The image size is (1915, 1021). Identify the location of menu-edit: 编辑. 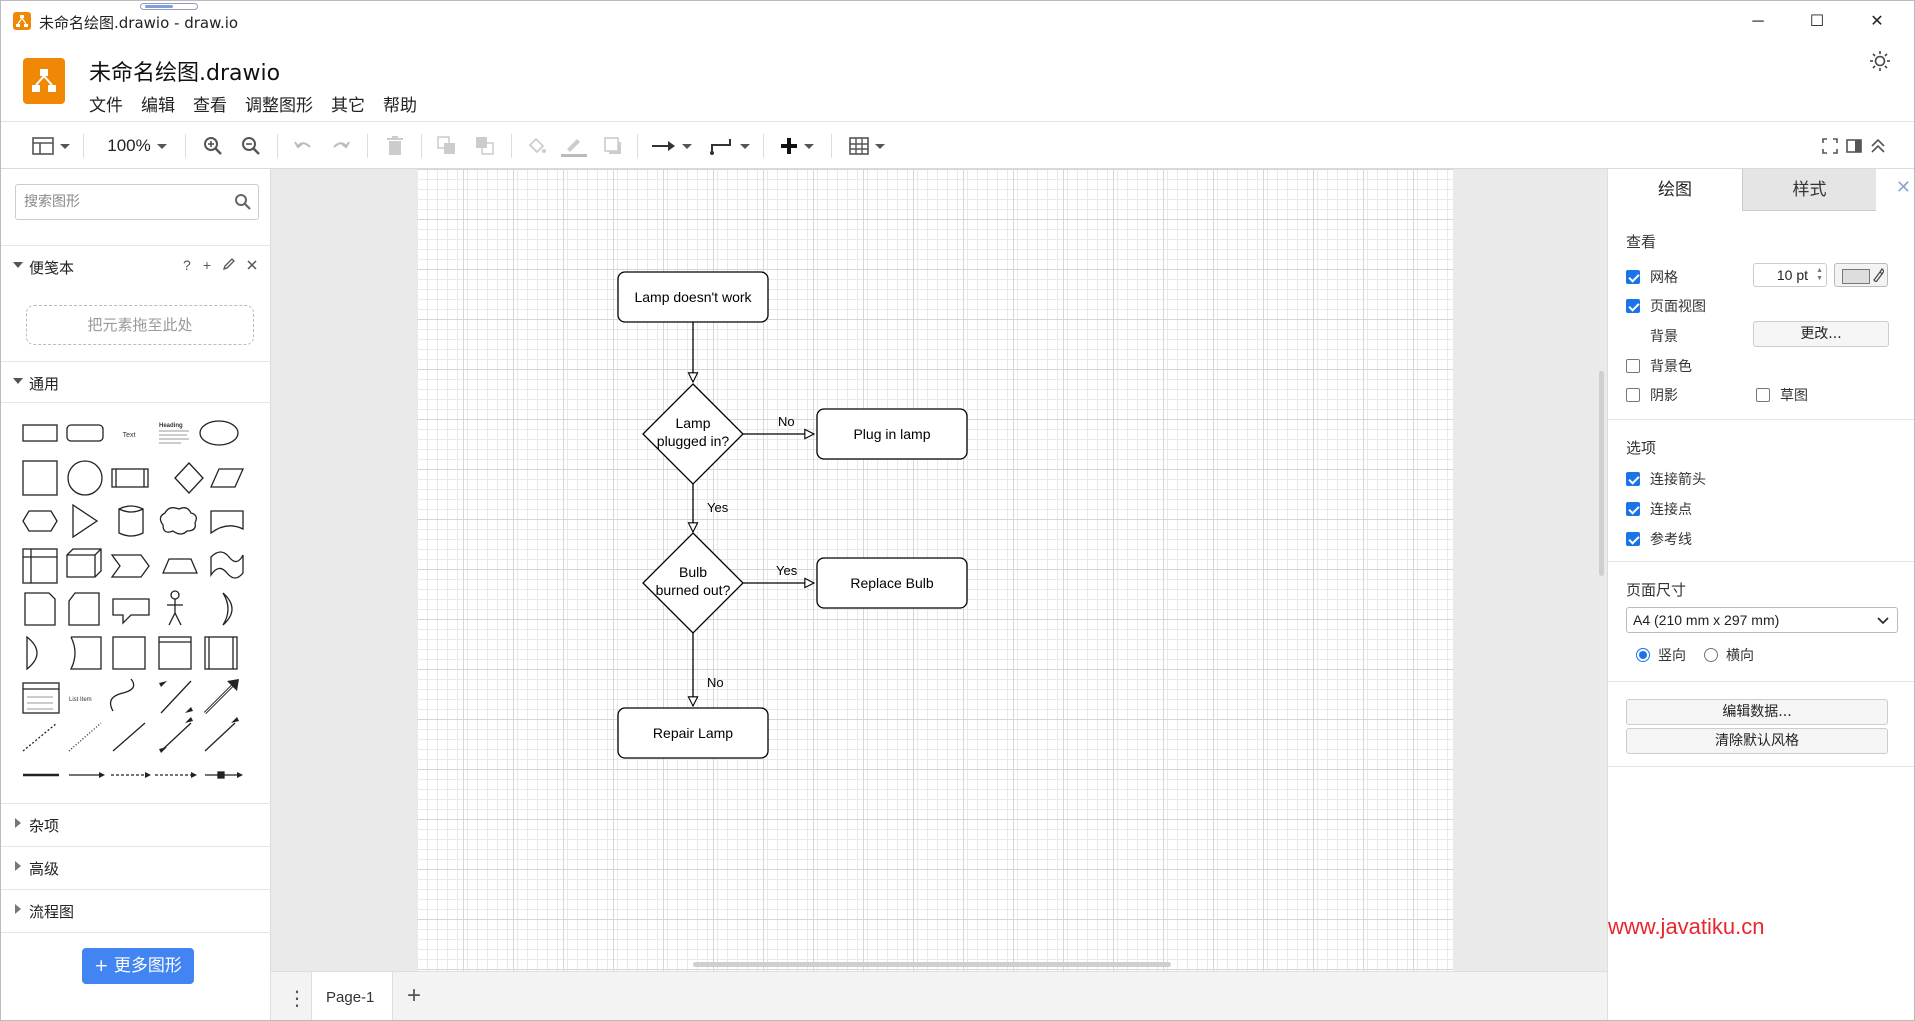
(158, 103).